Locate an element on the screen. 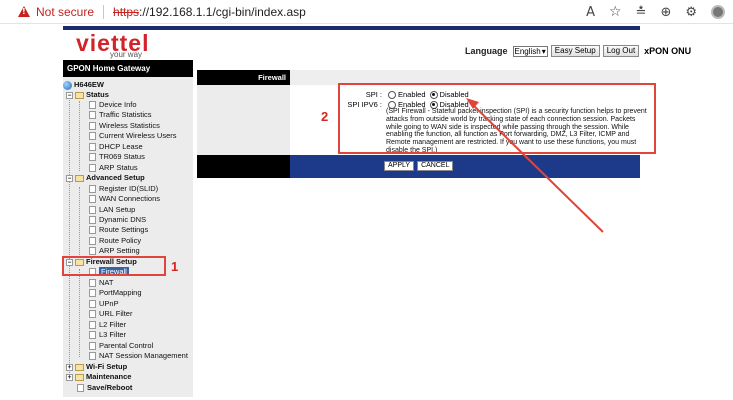  annotation-arrow is located at coordinates (535, 165).